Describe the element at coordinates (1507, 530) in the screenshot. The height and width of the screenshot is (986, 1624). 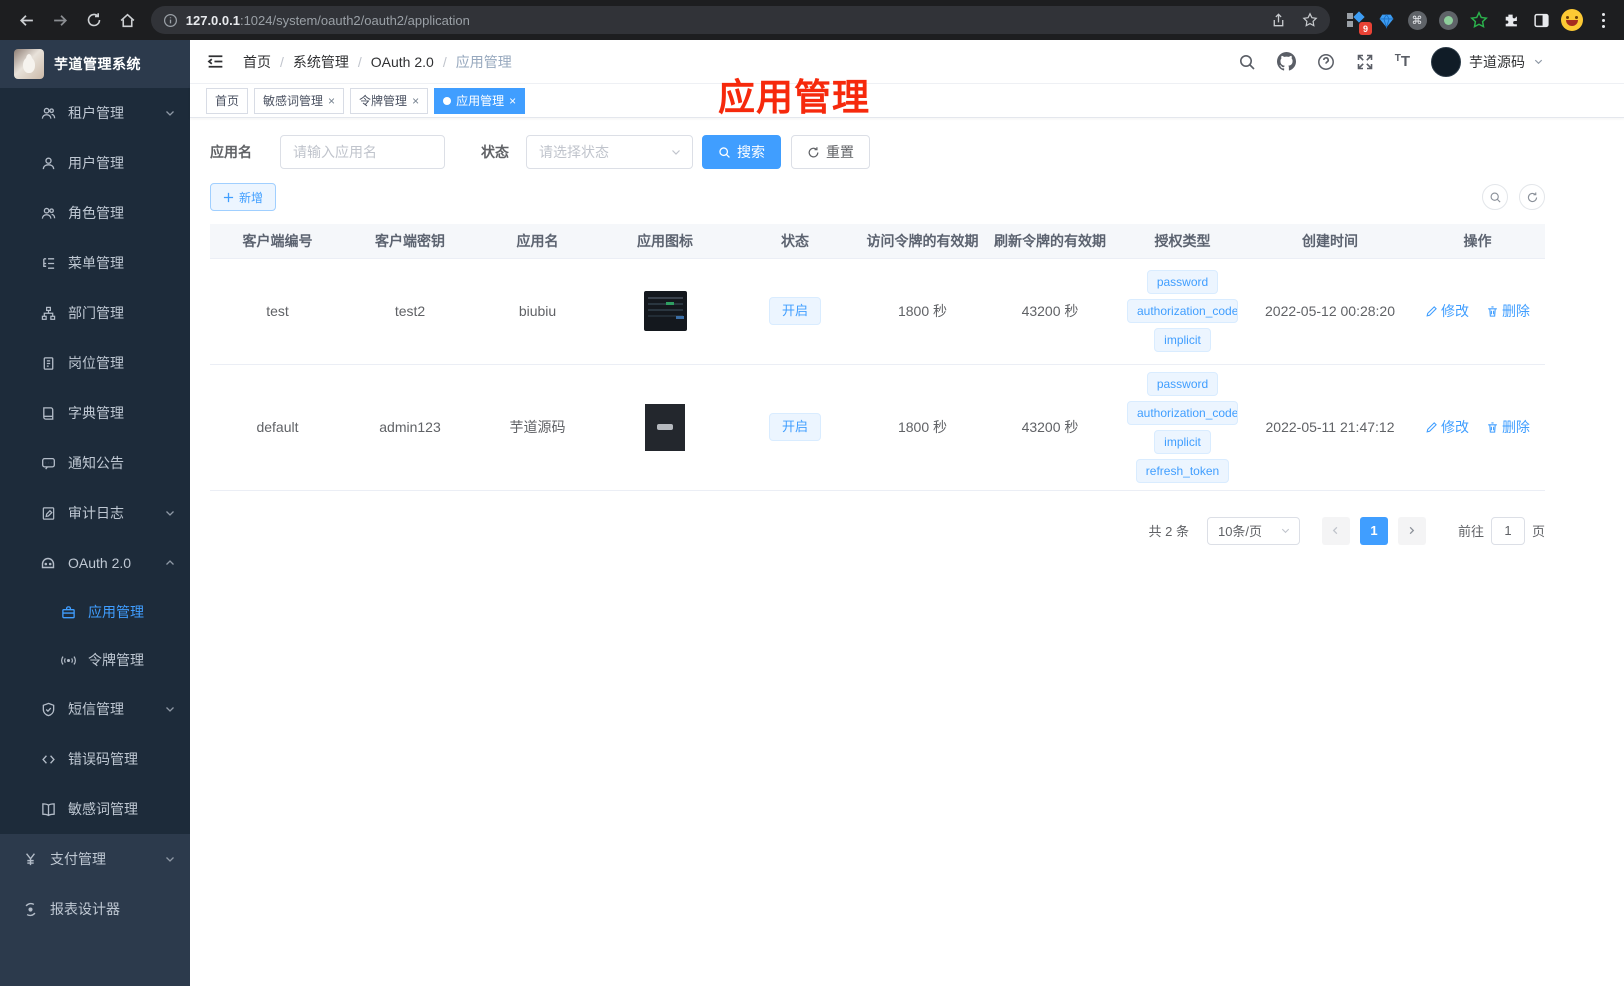
I see `goto-page-input` at that location.